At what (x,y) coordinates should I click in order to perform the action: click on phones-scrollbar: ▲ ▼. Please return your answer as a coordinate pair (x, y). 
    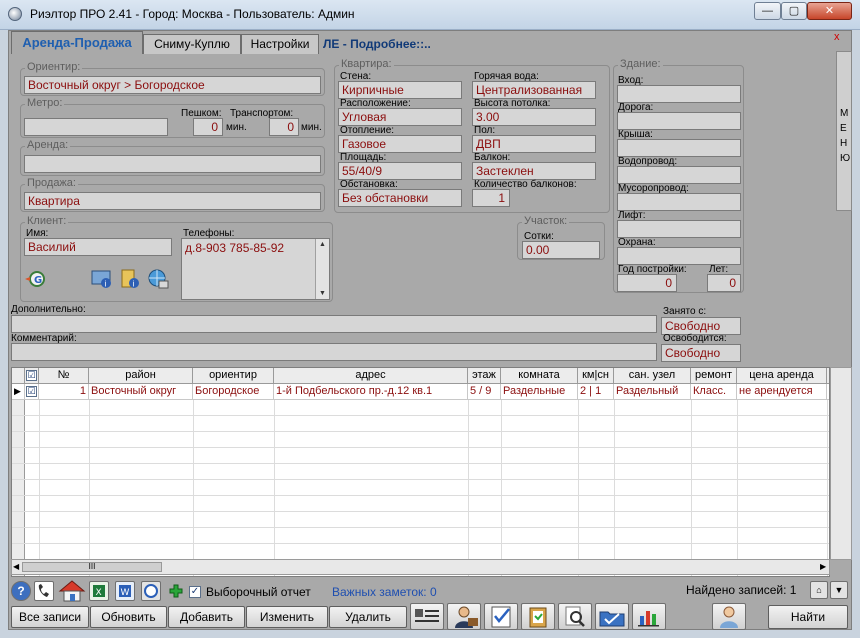
    Looking at the image, I should click on (322, 269).